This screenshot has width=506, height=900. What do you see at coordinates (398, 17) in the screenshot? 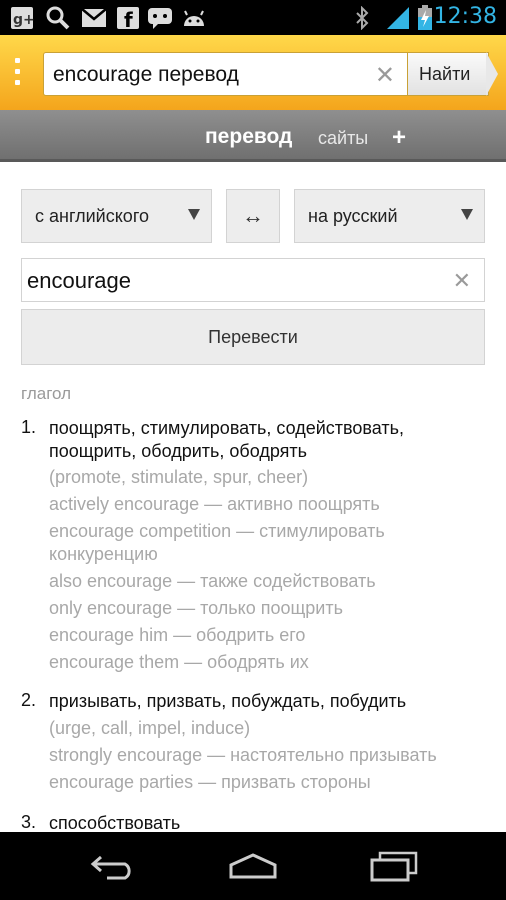
I see `signal-icon` at bounding box center [398, 17].